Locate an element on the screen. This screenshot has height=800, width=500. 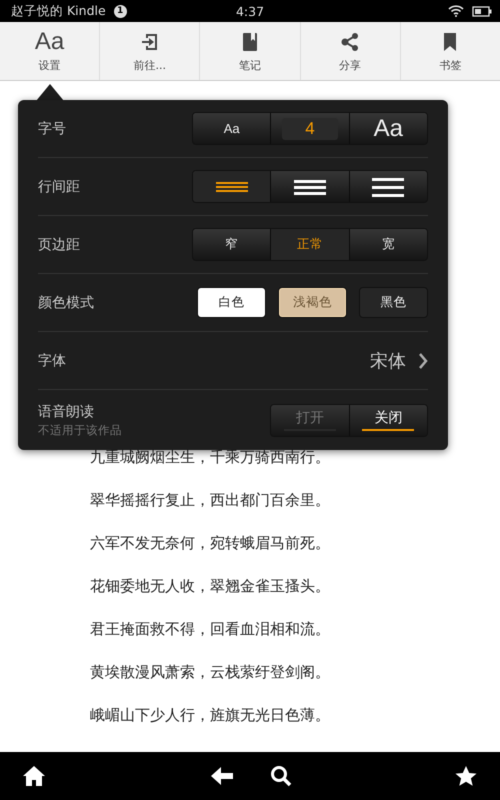
color-mode-option: 白色 is located at coordinates (231, 302).